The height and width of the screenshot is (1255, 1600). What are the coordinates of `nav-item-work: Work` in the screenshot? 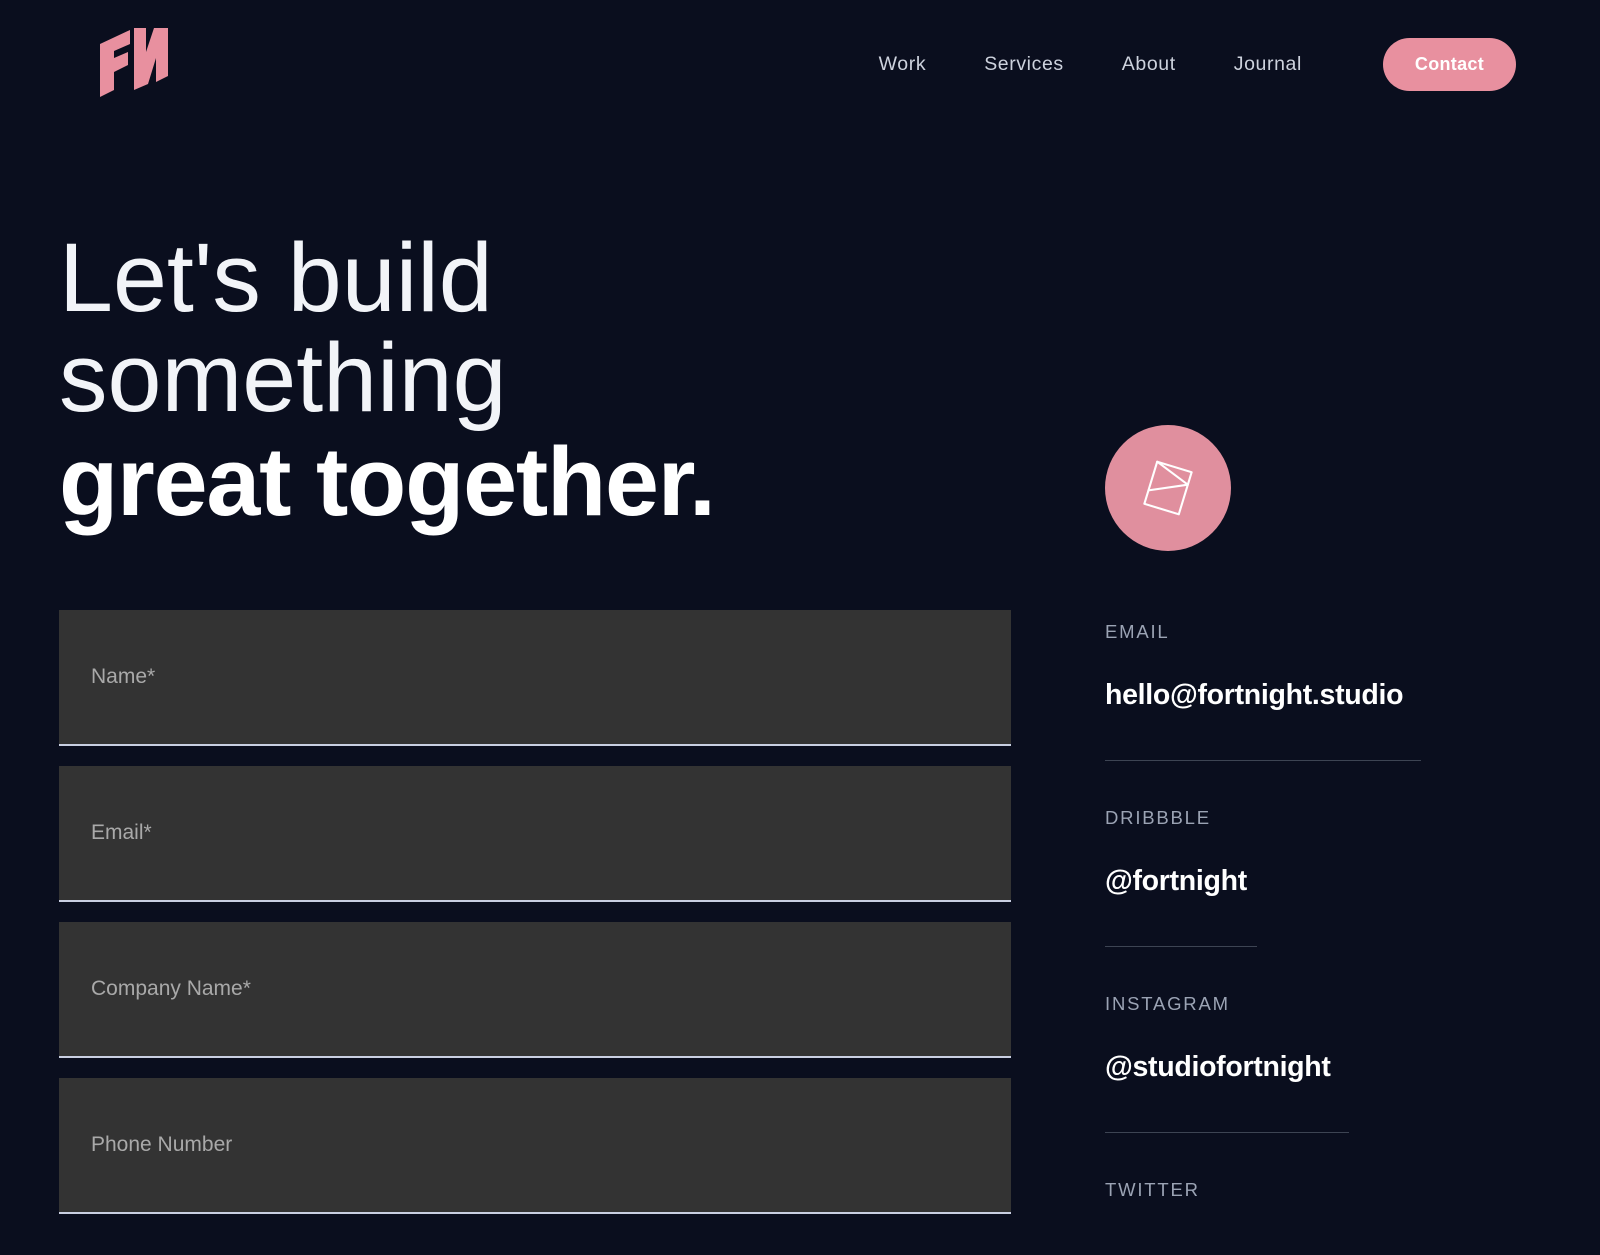 It's located at (903, 64).